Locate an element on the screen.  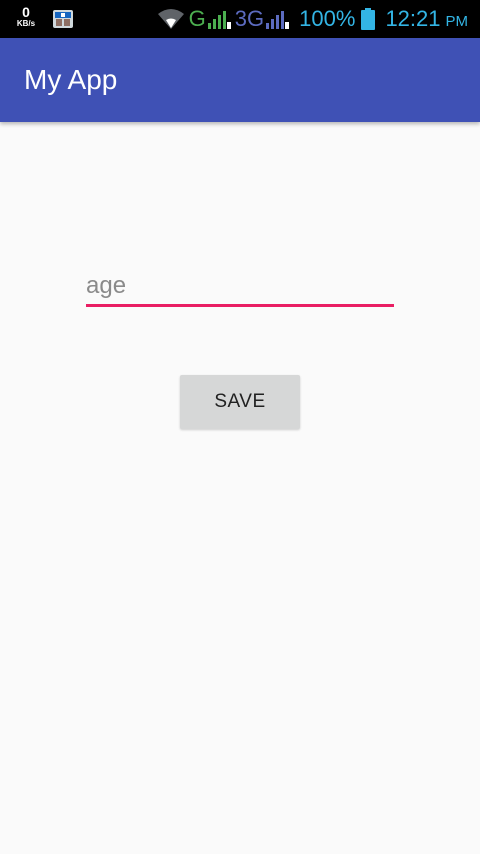
net-speed-indicator: 0 KB/s is located at coordinates (26, 16).